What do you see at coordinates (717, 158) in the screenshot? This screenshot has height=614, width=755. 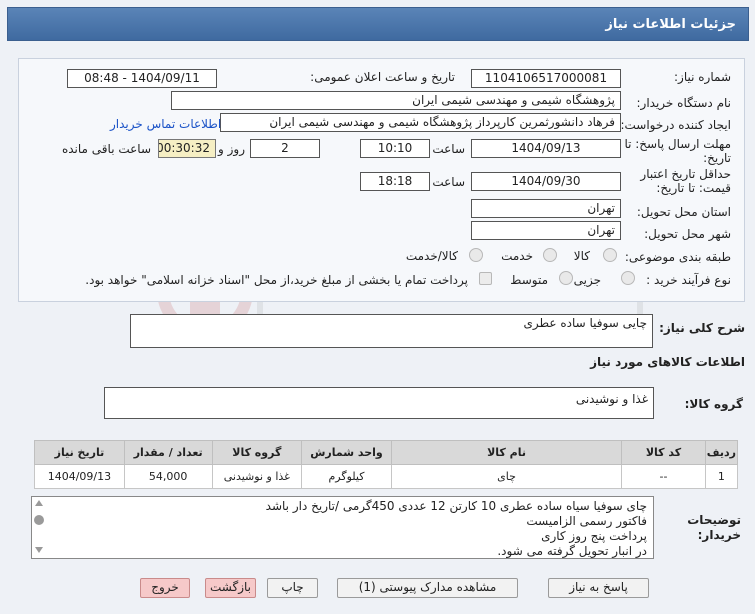 I see `reply-deadline-label-2: تاریخ:` at bounding box center [717, 158].